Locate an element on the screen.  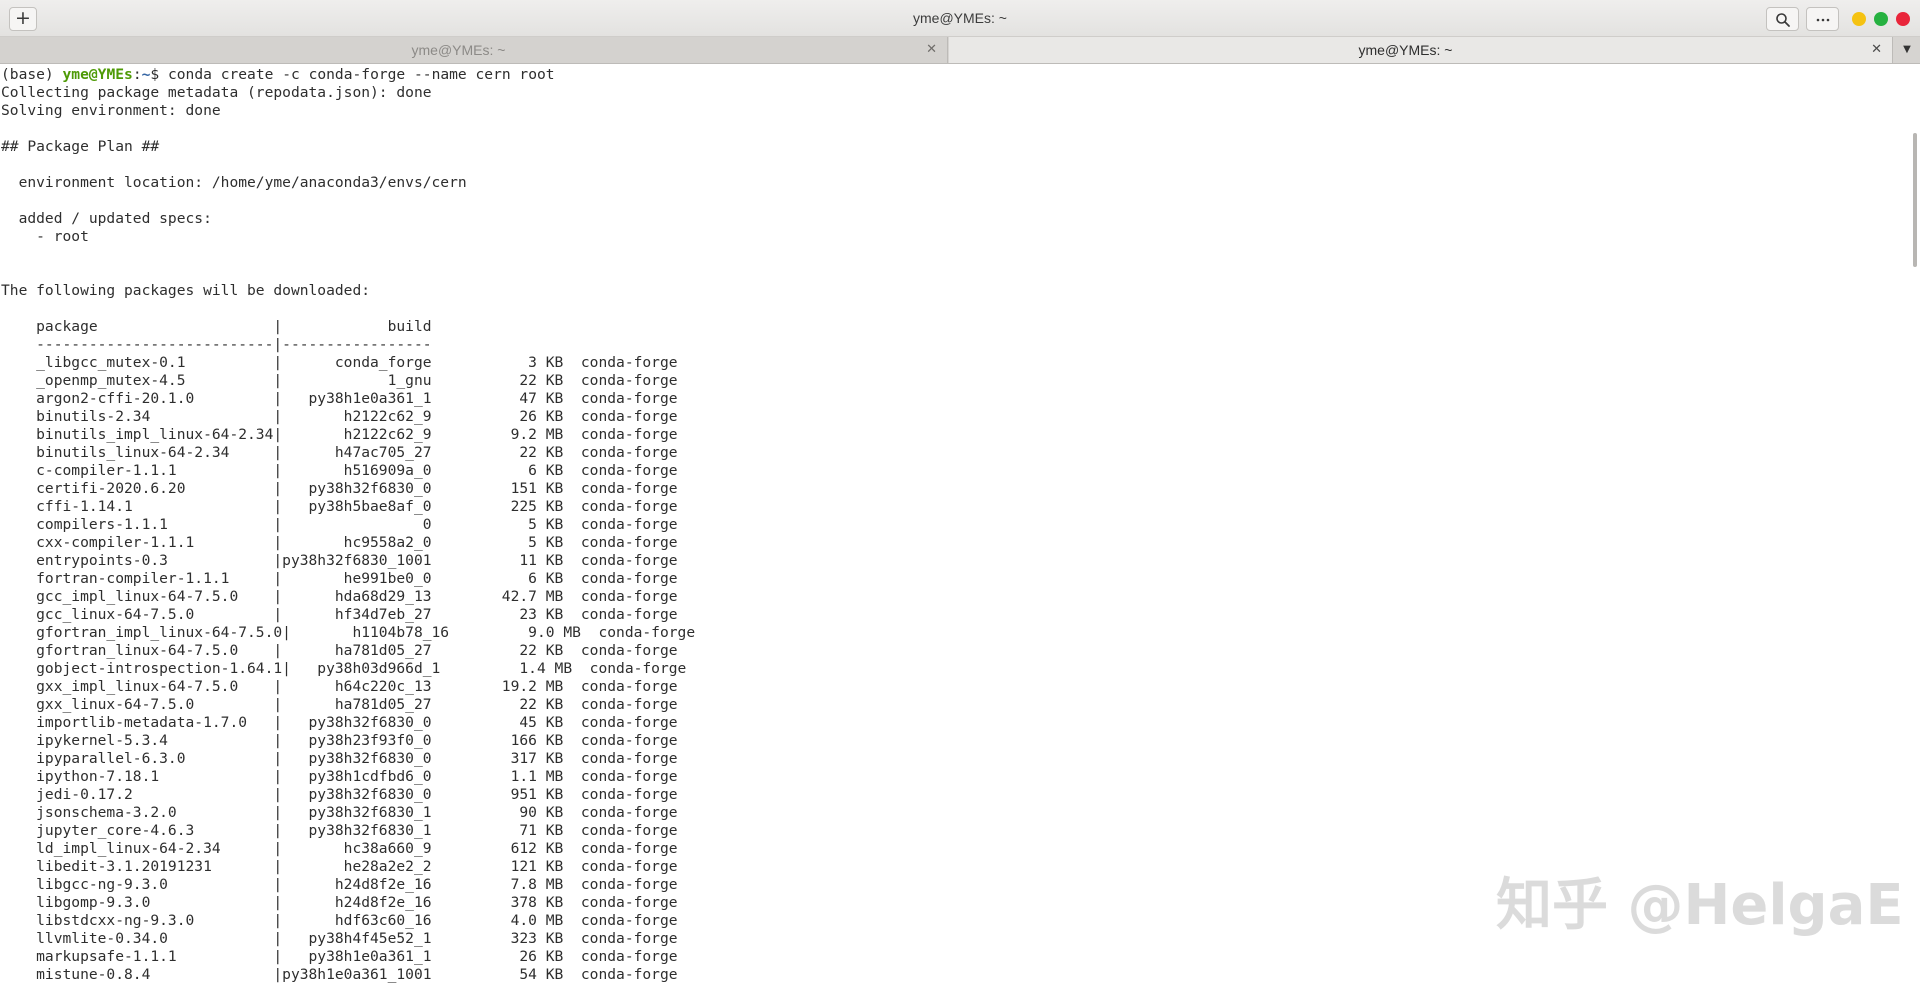
chevron-down-icon: ▼ is located at coordinates (1907, 49).